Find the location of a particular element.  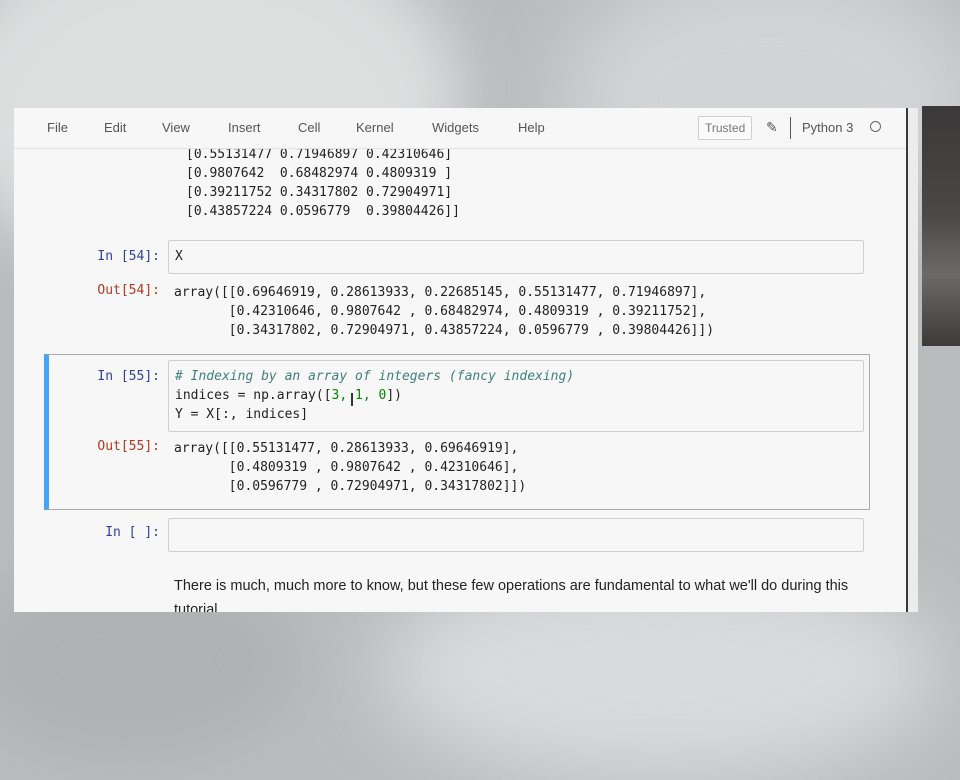

cell54-input: X is located at coordinates (516, 257).